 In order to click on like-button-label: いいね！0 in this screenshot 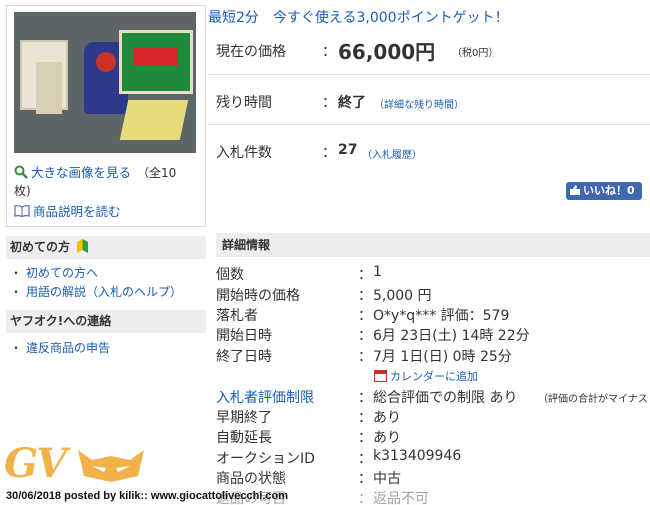, I will do `click(609, 190)`.